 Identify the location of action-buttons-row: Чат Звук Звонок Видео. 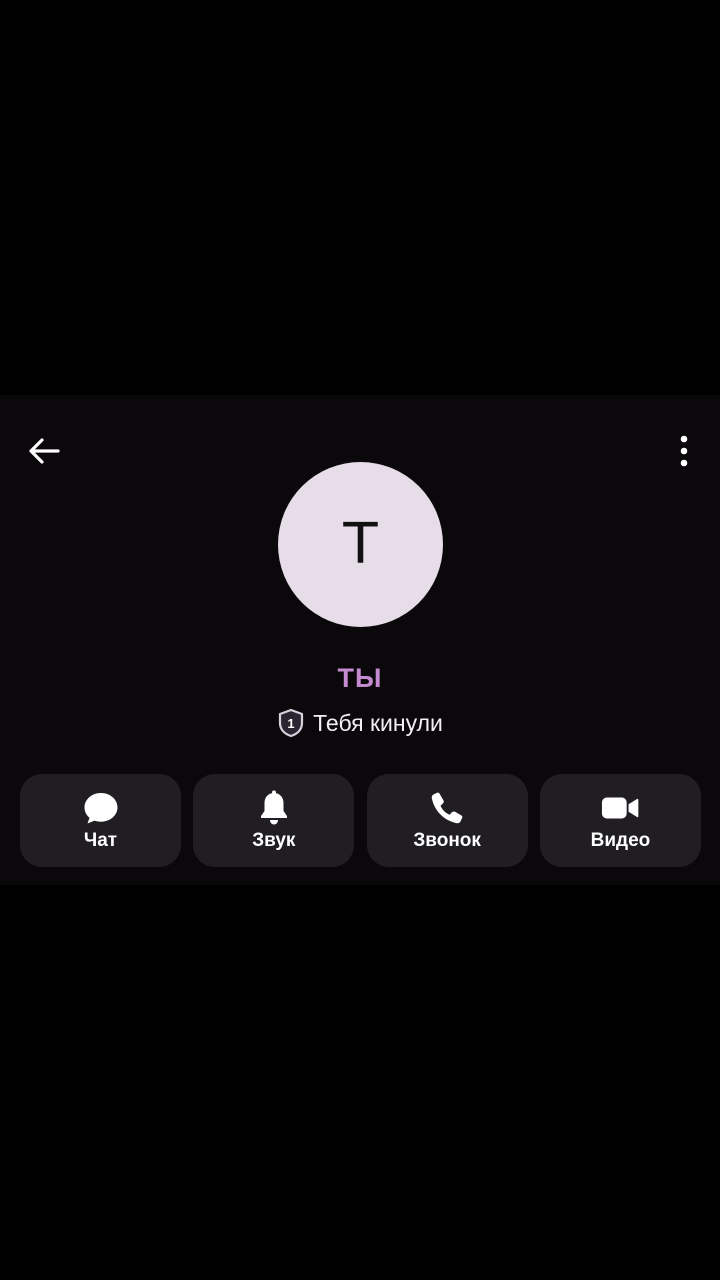
(360, 820).